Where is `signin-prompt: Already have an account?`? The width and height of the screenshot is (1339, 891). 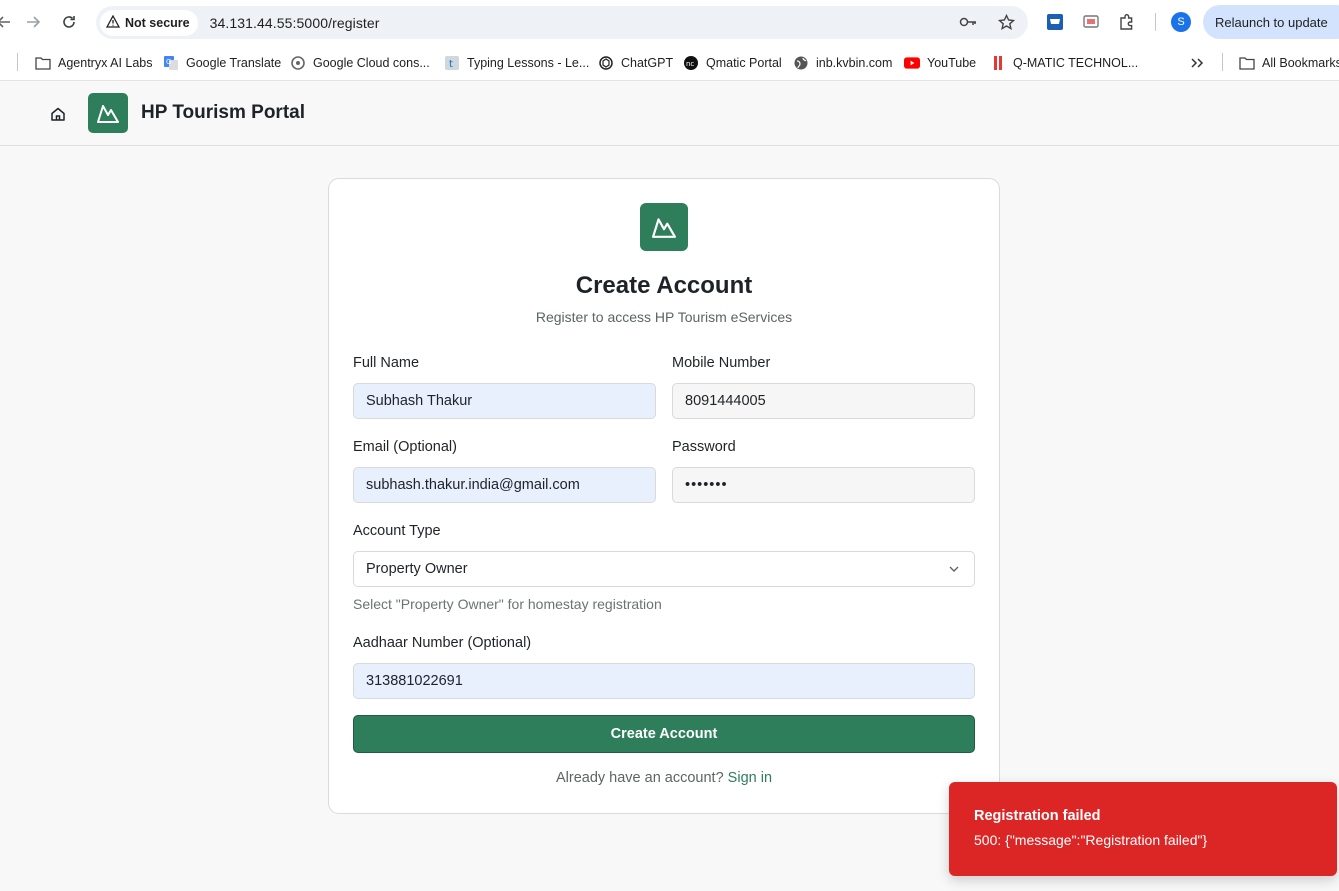
signin-prompt: Already have an account? is located at coordinates (641, 778).